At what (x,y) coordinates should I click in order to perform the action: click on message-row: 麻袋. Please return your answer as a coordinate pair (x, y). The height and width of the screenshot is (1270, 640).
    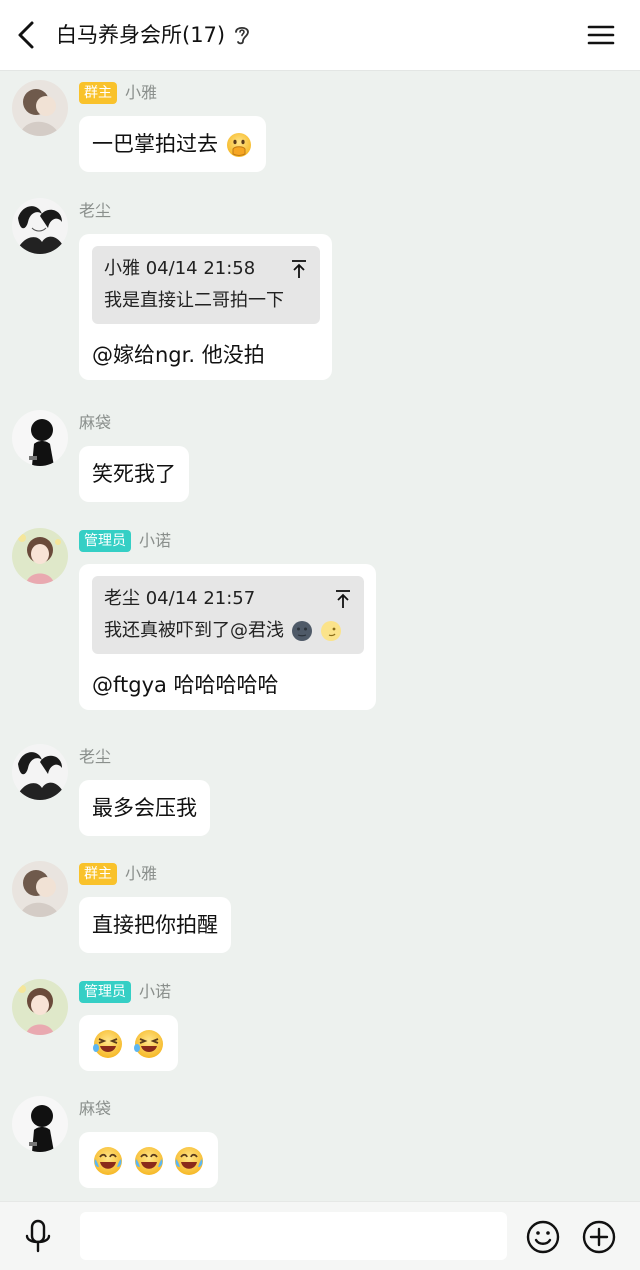
    Looking at the image, I should click on (320, 1142).